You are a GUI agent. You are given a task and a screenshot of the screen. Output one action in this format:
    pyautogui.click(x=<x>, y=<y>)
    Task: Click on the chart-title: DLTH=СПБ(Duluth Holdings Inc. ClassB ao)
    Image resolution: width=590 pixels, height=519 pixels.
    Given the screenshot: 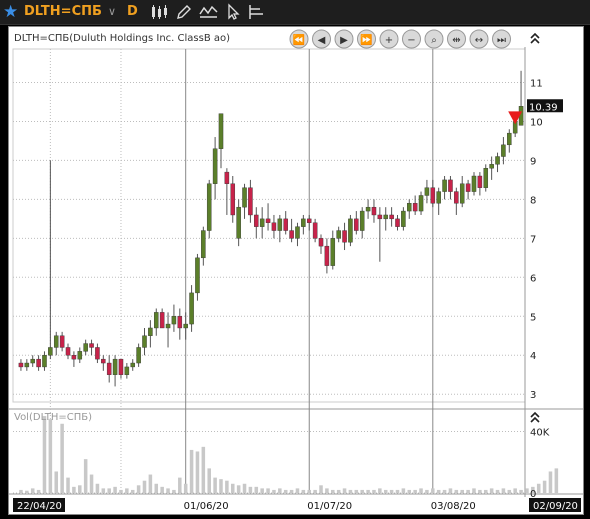 What is the action you would take?
    pyautogui.click(x=122, y=38)
    